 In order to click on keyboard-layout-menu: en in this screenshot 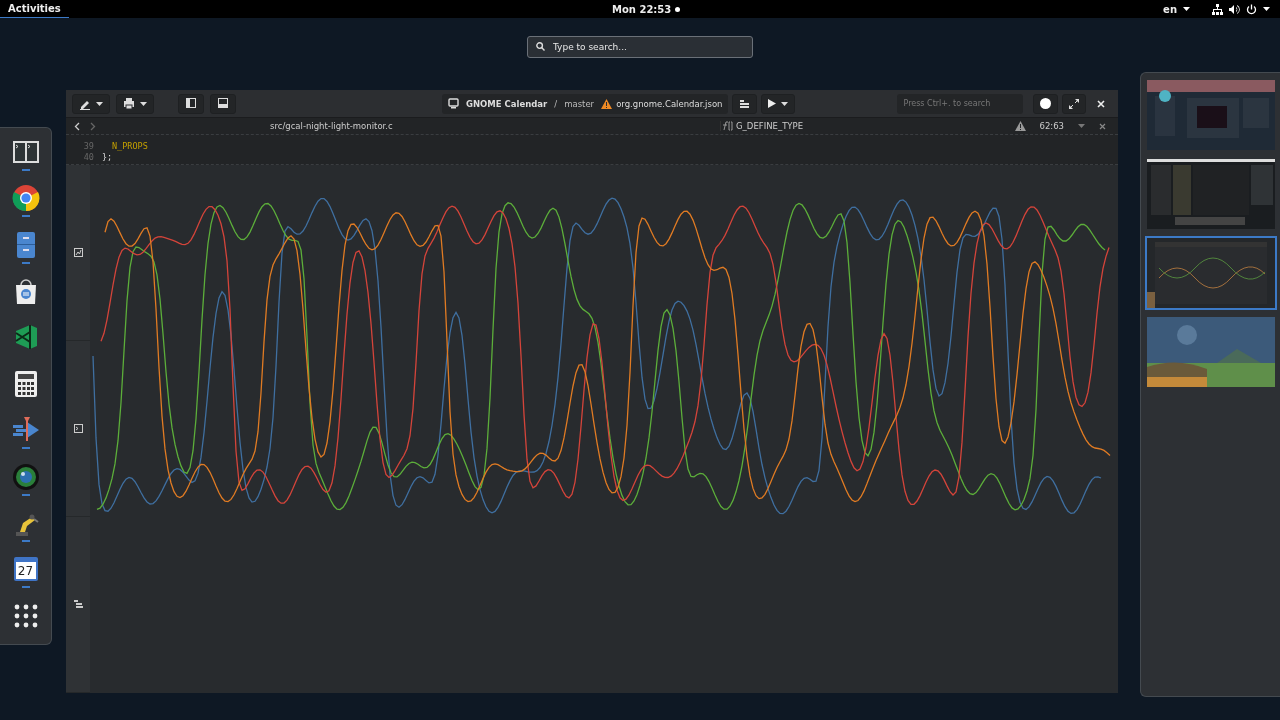, I will do `click(1170, 9)`.